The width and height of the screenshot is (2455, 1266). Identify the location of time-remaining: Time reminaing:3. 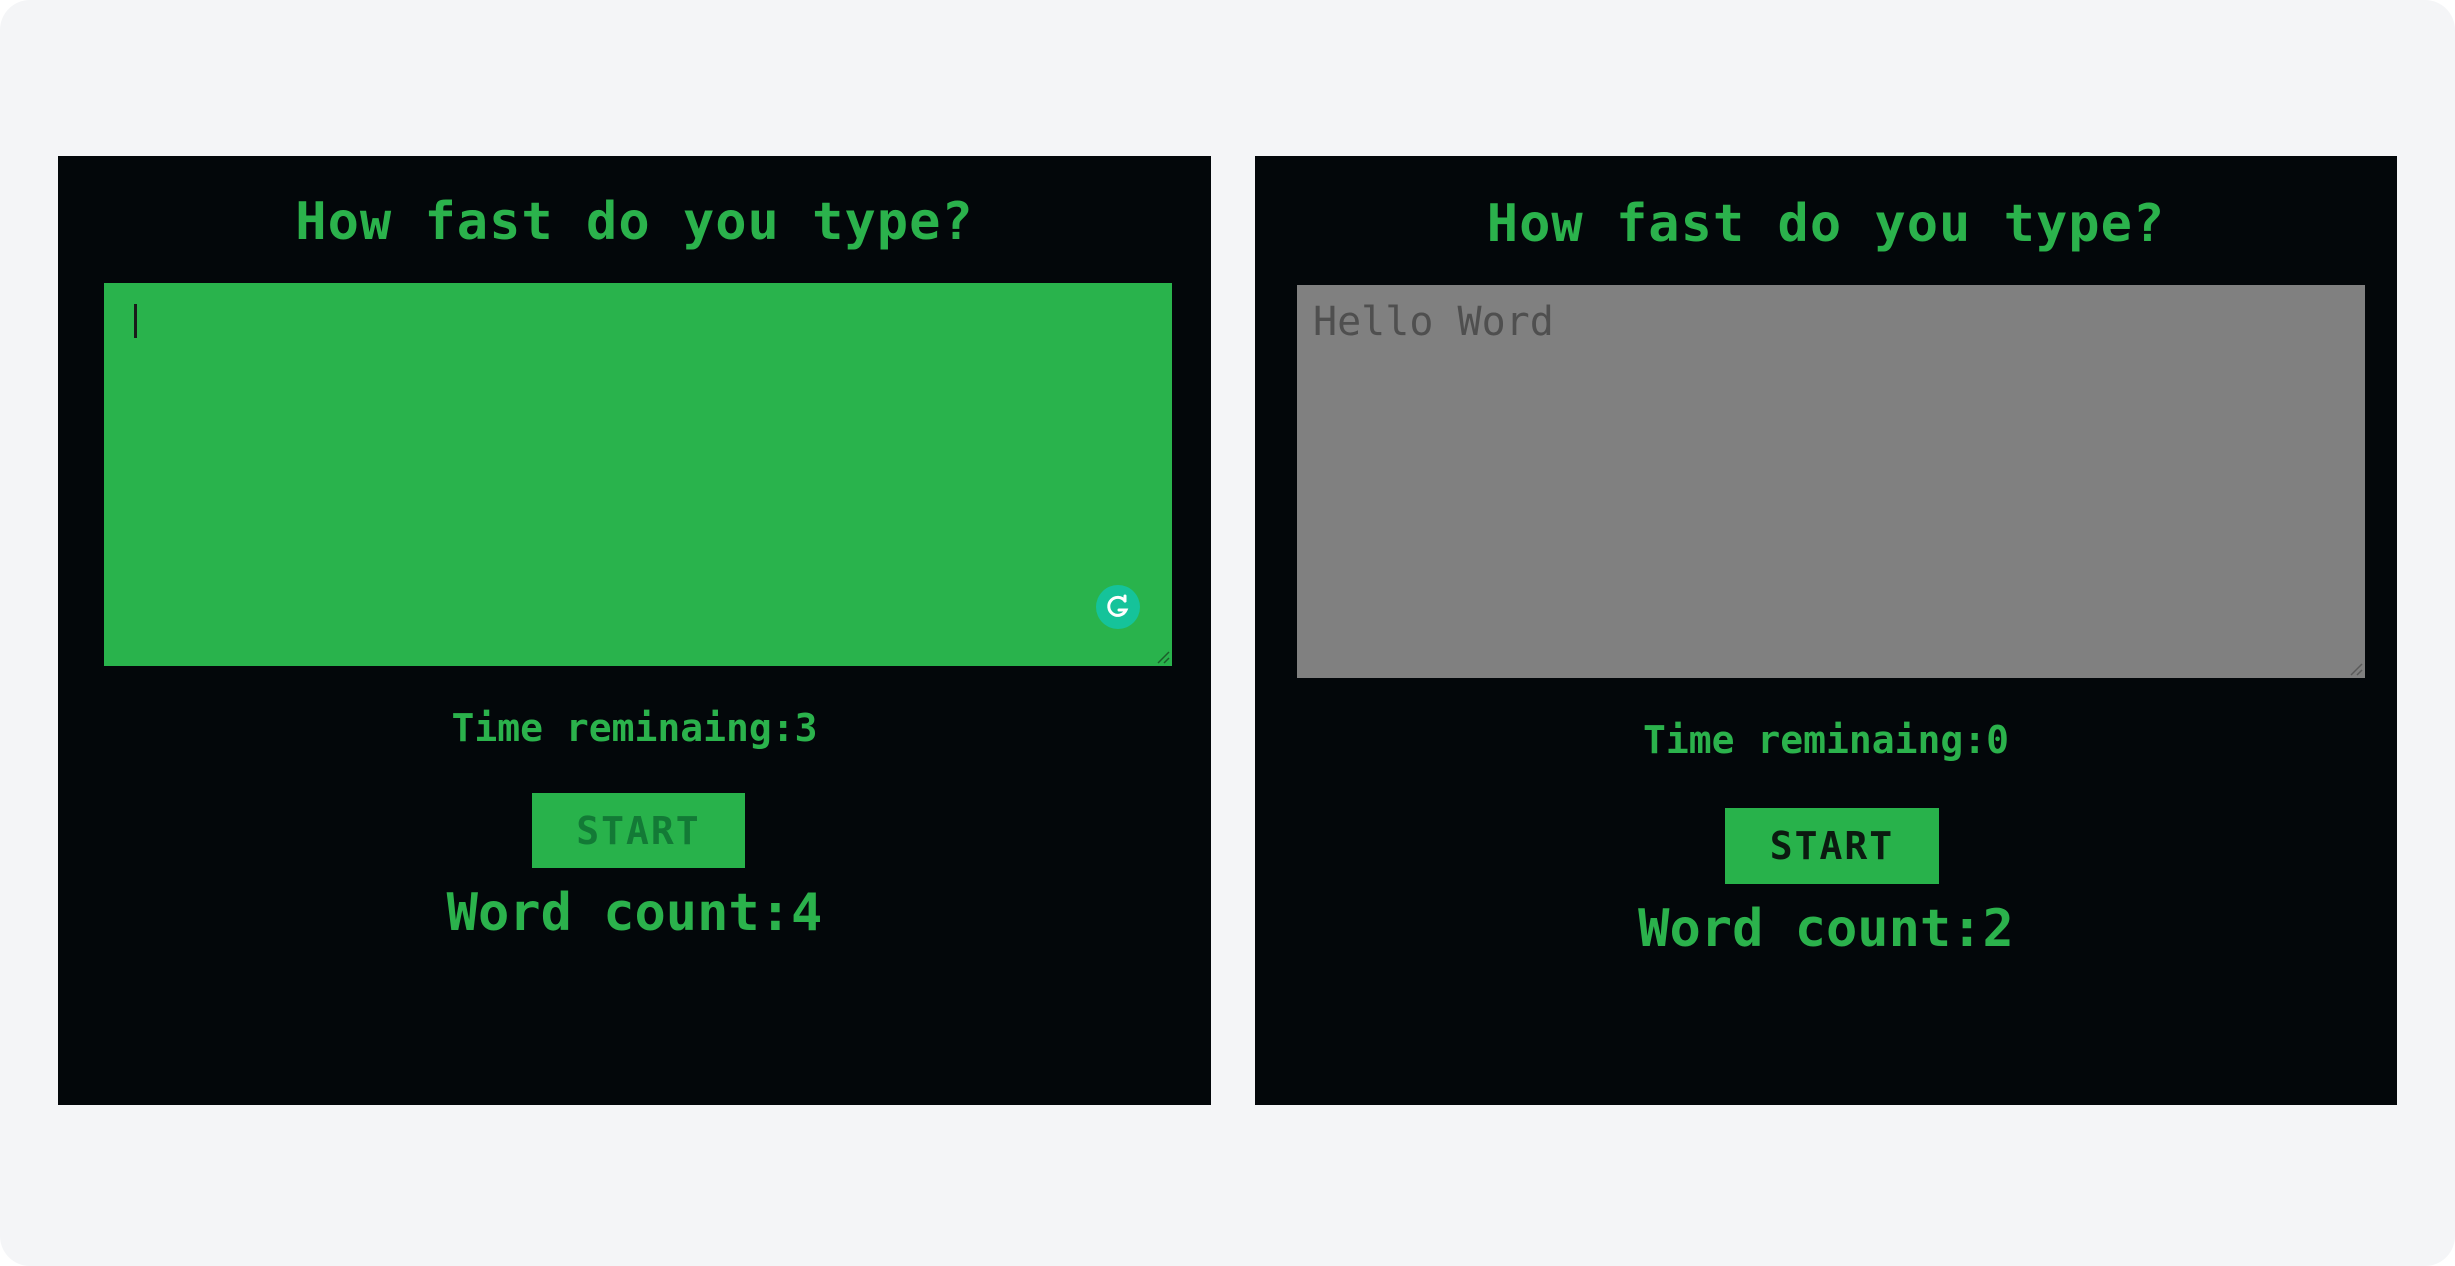
(634, 728).